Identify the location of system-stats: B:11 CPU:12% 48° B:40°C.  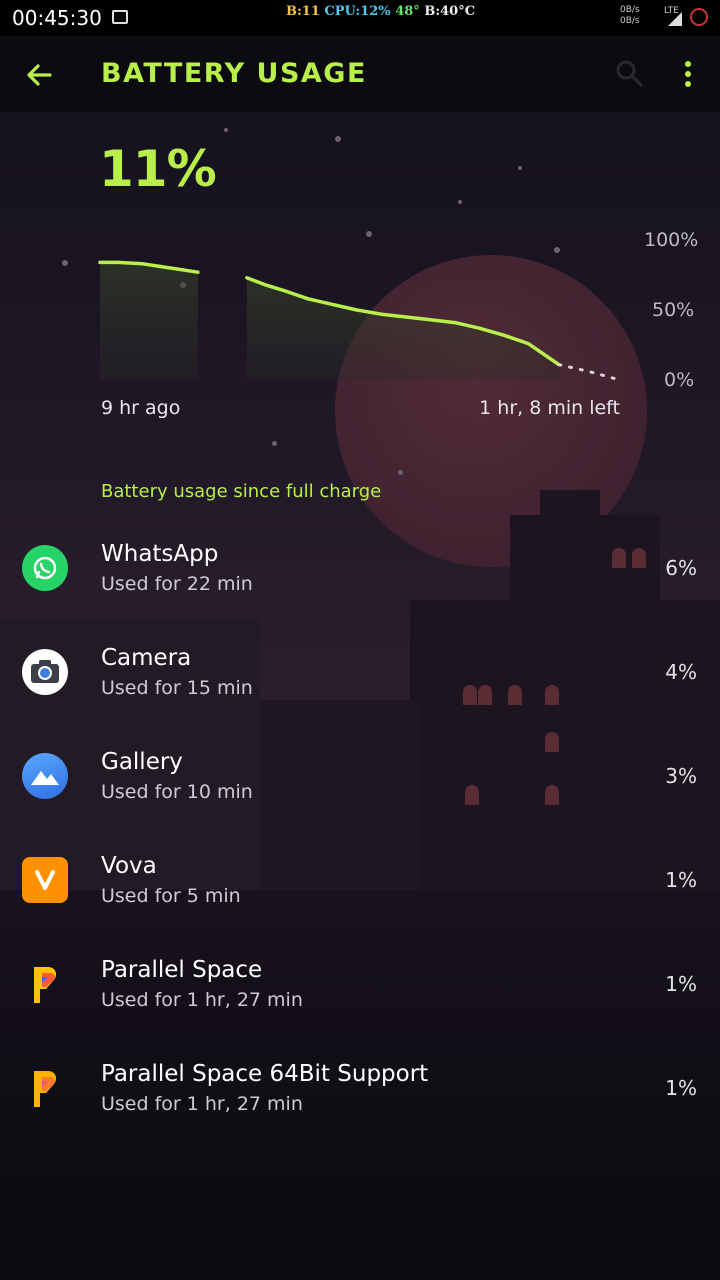
(380, 11).